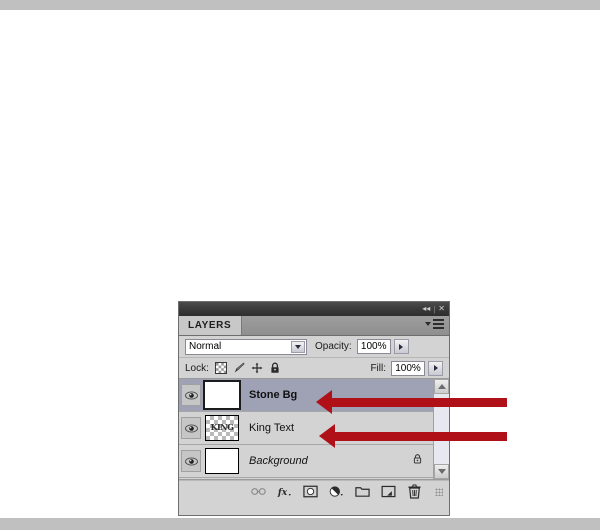  Describe the element at coordinates (413, 436) in the screenshot. I see `arrow-pointing-to-king-text-layer` at that location.